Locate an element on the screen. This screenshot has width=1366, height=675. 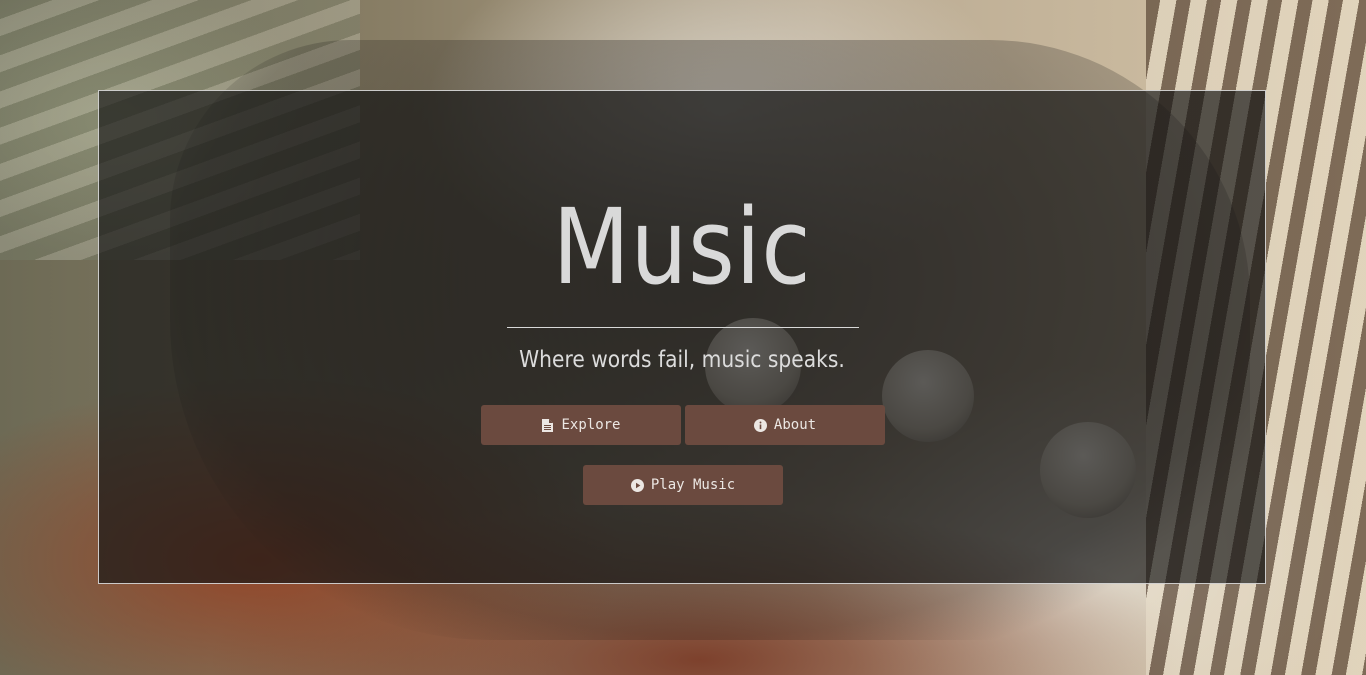
info-circle-icon is located at coordinates (760, 425).